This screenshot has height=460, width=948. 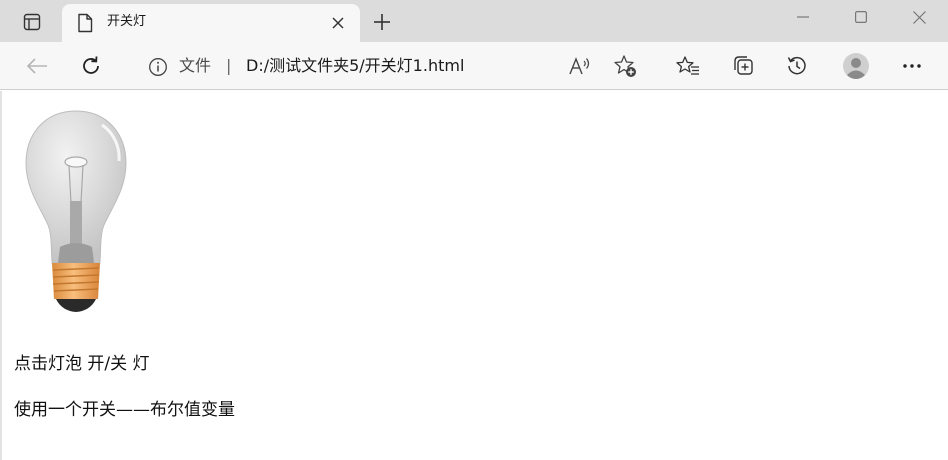 I want to click on more-icon, so click(x=912, y=66).